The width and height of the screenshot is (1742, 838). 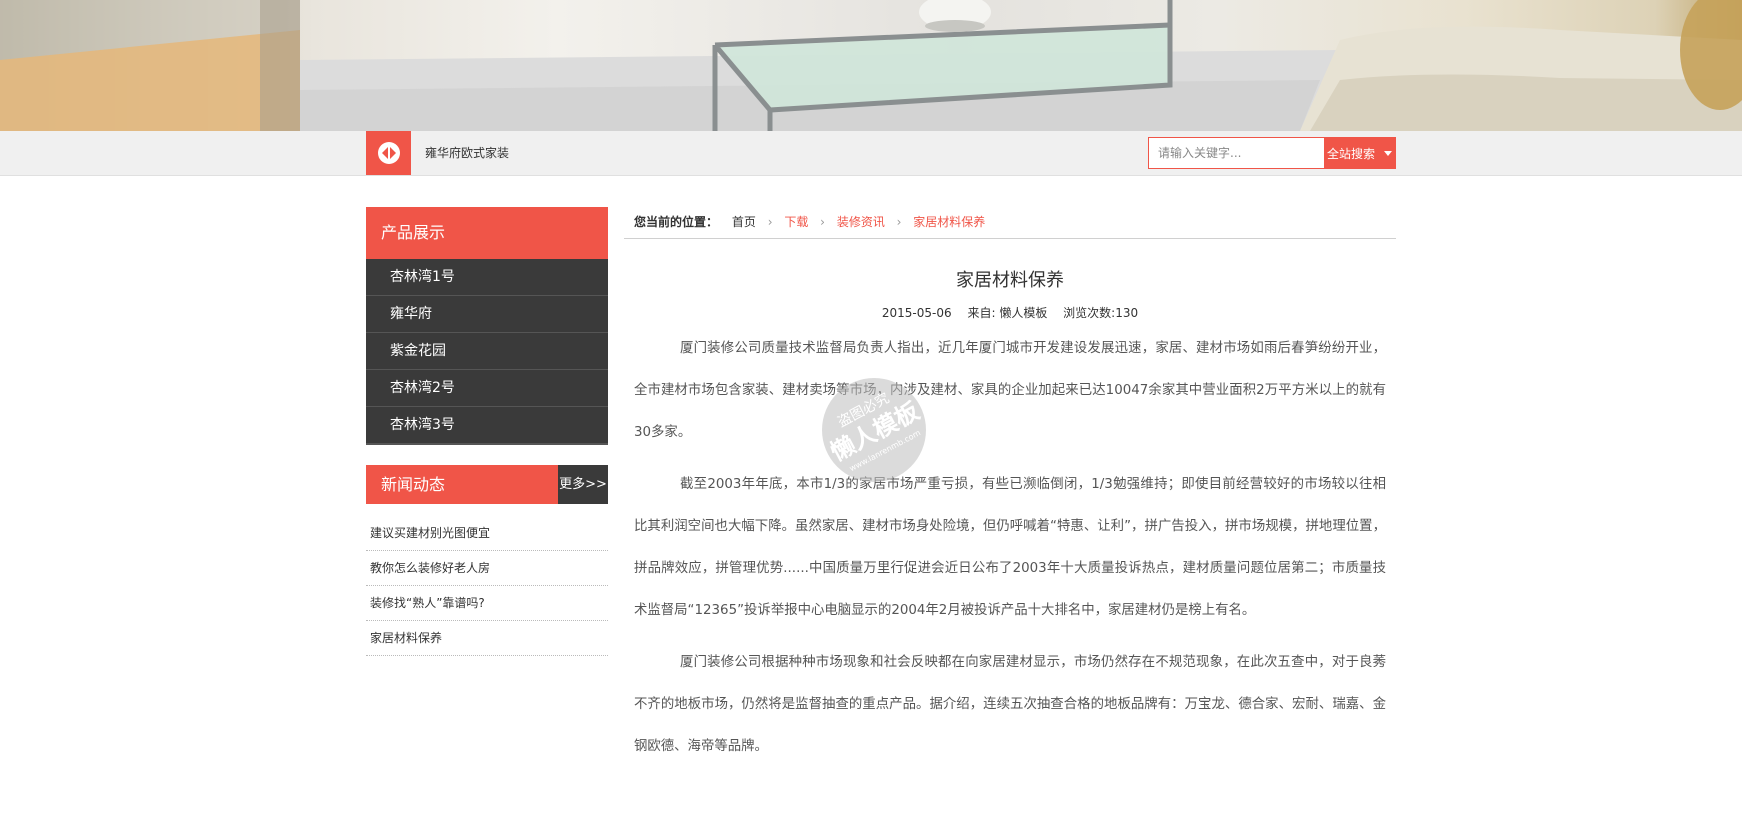 I want to click on logo-icon, so click(x=388, y=153).